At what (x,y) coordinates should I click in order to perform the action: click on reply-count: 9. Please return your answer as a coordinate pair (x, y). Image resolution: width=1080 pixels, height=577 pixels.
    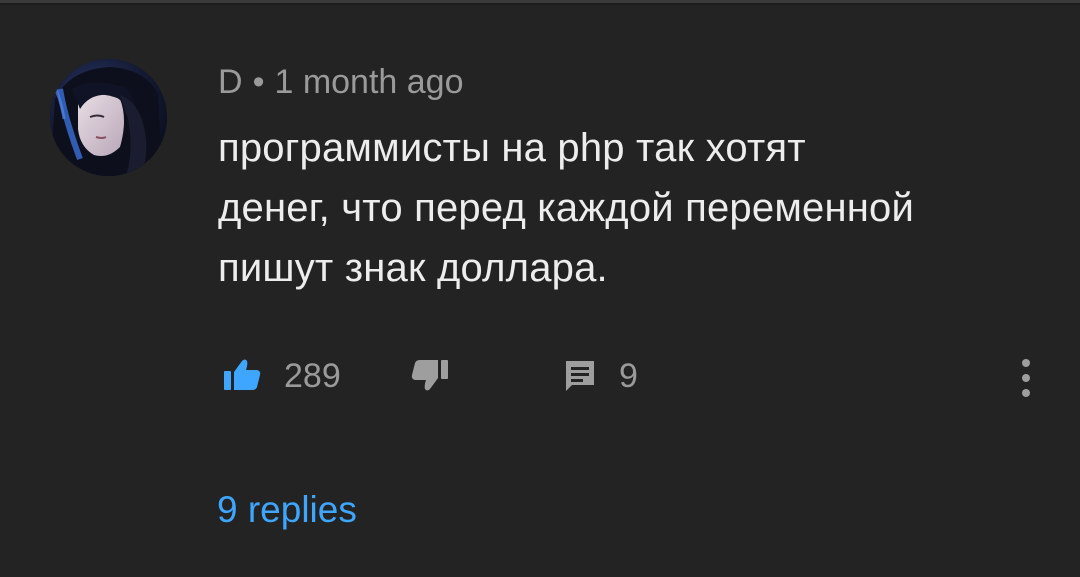
    Looking at the image, I should click on (628, 376).